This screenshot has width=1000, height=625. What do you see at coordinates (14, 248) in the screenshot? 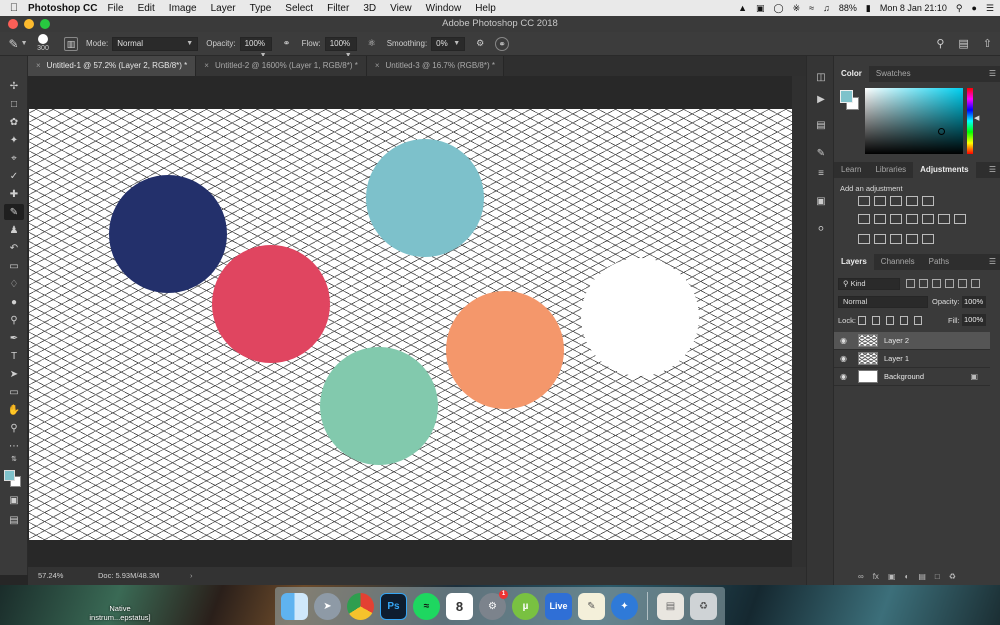
I see `history-brush-tool-icon: ↶` at bounding box center [14, 248].